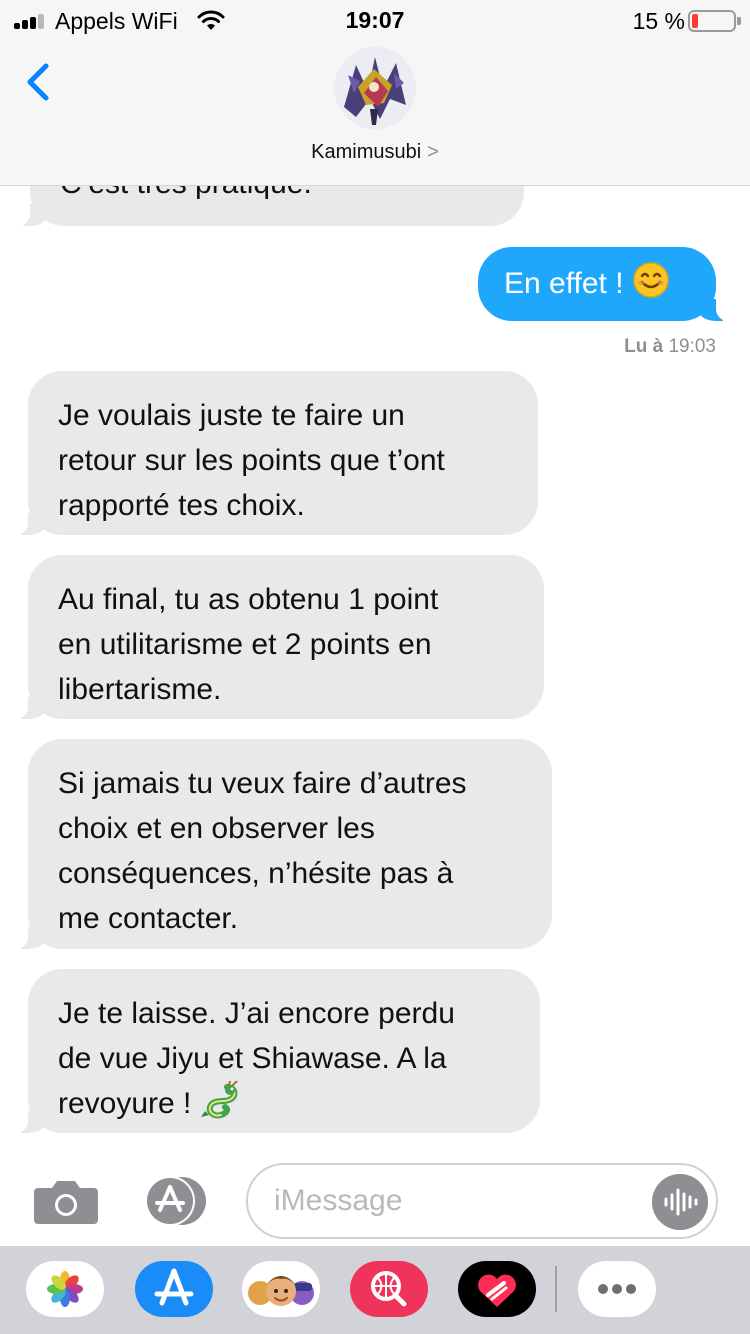  Describe the element at coordinates (433, 152) in the screenshot. I see `chevron-right-icon: >` at that location.